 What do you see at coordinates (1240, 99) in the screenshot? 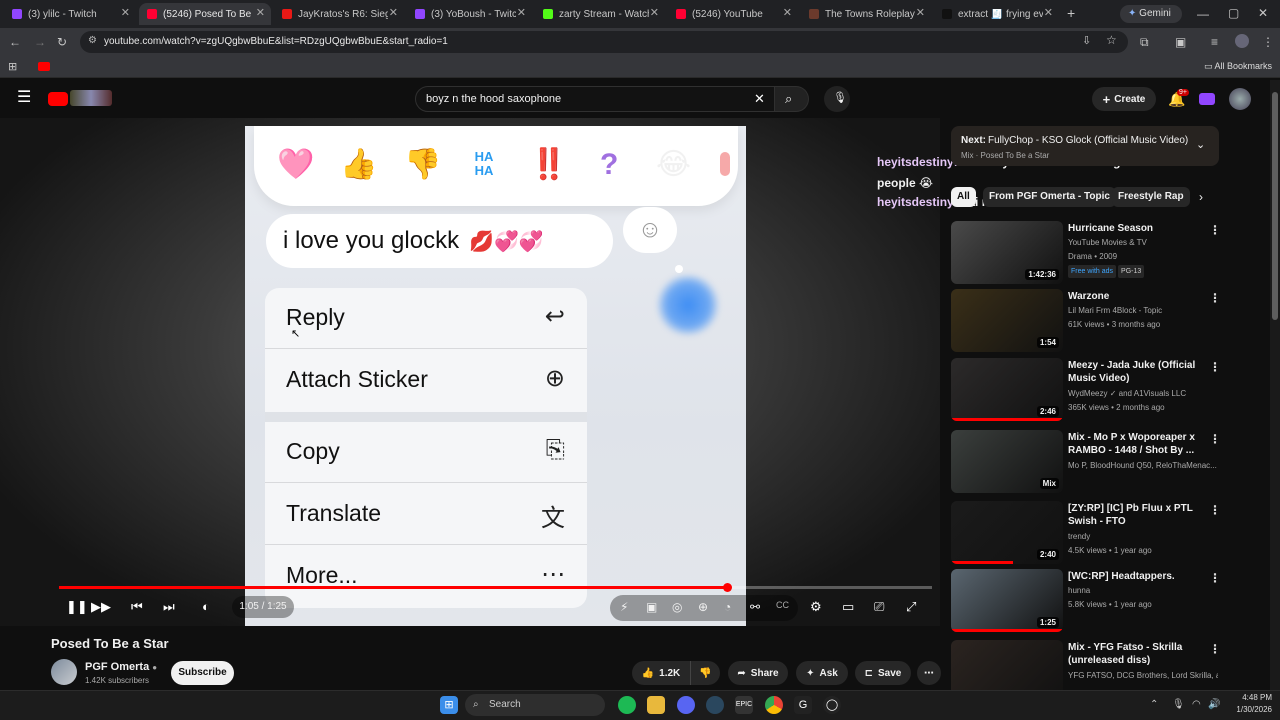
I see `account-avatar` at bounding box center [1240, 99].